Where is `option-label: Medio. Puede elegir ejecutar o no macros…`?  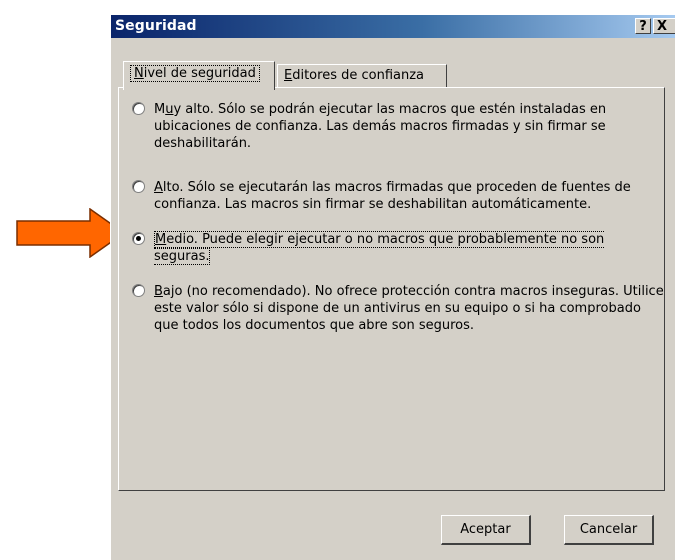
option-label: Medio. Puede elegir ejecutar o no macros… is located at coordinates (379, 248).